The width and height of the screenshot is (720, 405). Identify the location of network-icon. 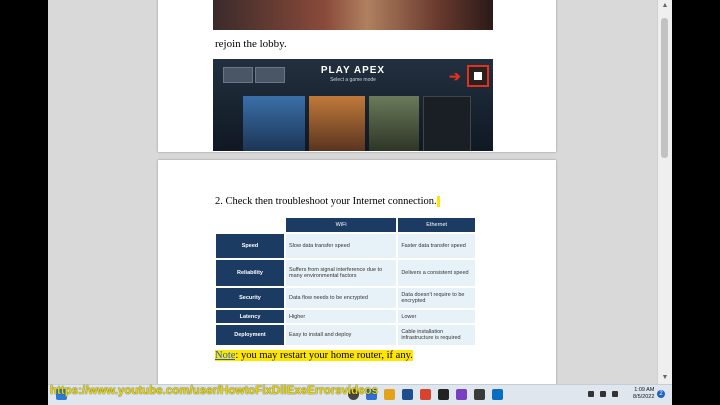
(603, 394).